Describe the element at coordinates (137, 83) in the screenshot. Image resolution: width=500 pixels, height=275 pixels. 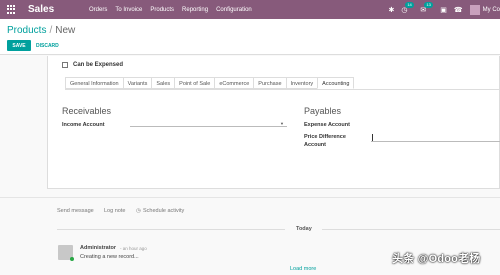
I see `tab-variants: Variants` at that location.